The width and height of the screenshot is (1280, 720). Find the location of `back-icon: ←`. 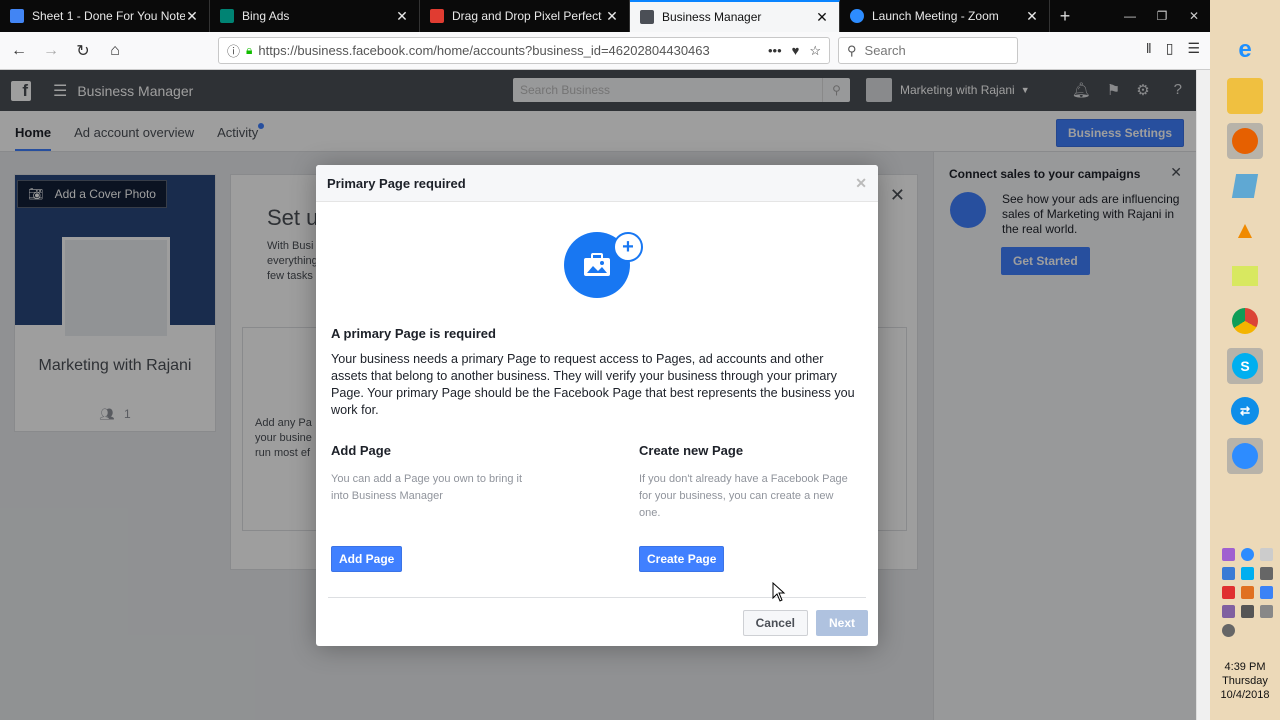

back-icon: ← is located at coordinates (19, 51).